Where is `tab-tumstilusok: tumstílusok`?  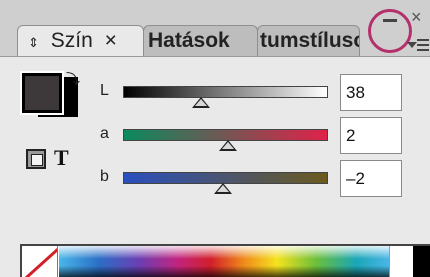 tab-tumstilusok: tumstílusok is located at coordinates (308, 40).